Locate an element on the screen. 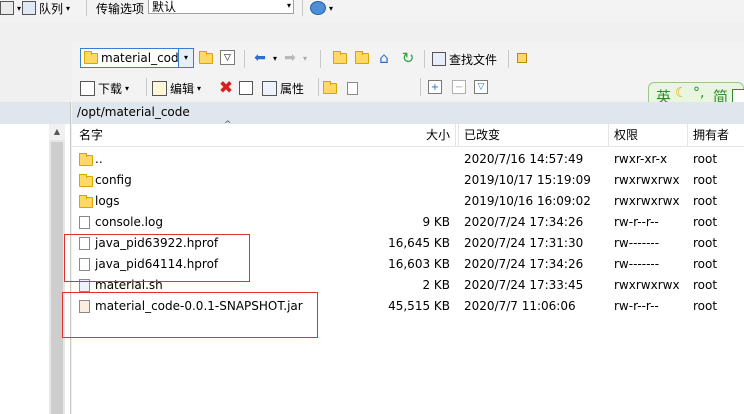 This screenshot has height=414, width=744. new-file-button is located at coordinates (352, 88).